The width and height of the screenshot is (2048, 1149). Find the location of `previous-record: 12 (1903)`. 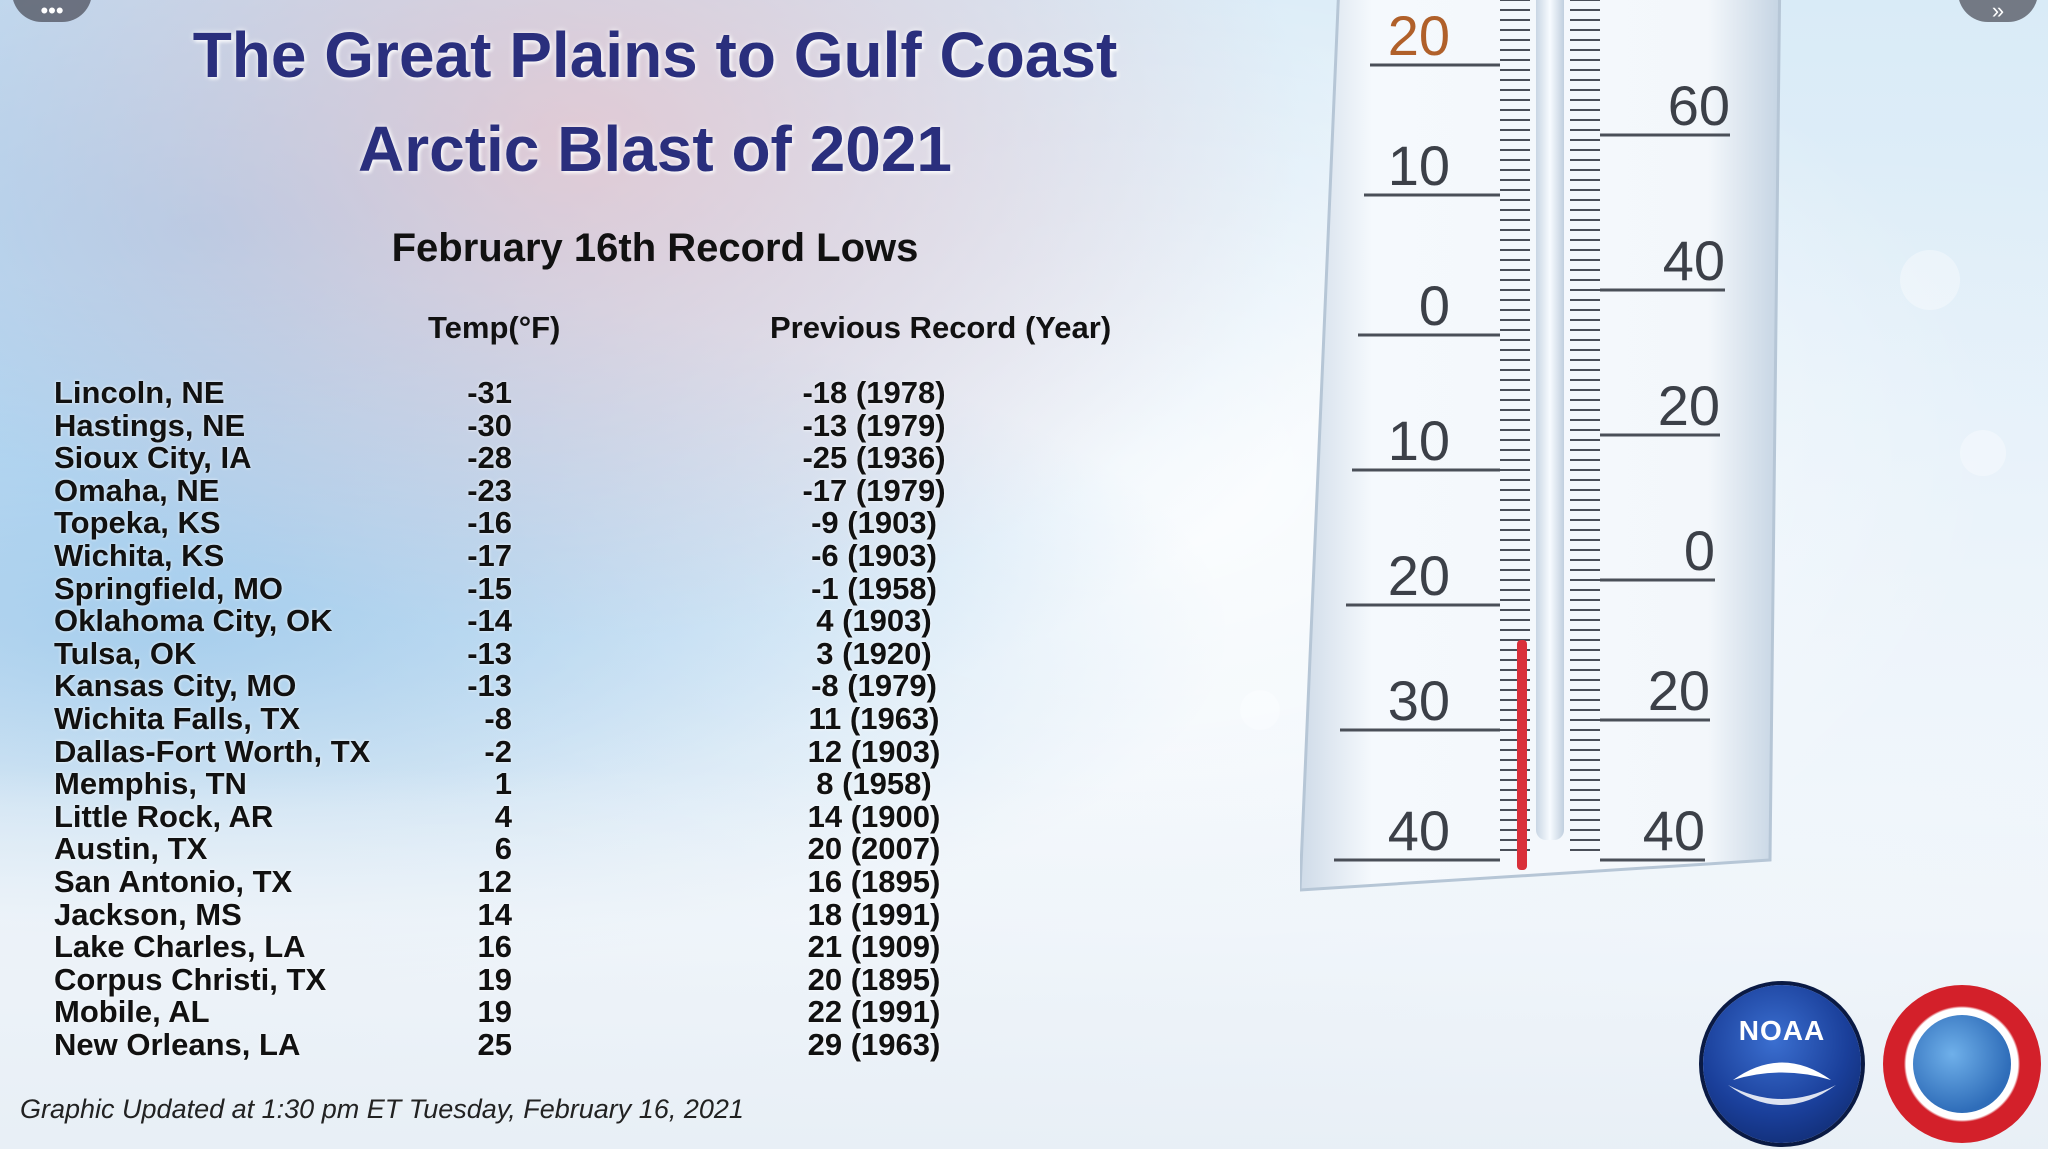

previous-record: 12 (1903) is located at coordinates (874, 751).